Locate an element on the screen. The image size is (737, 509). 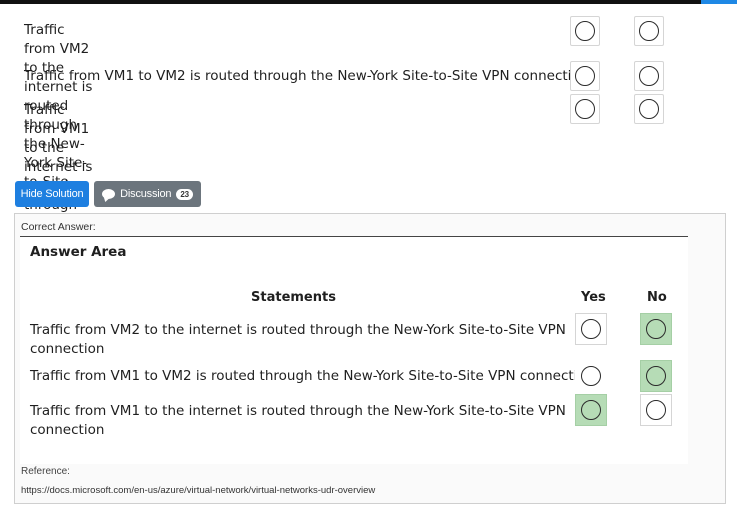
no-header: No is located at coordinates (657, 297).